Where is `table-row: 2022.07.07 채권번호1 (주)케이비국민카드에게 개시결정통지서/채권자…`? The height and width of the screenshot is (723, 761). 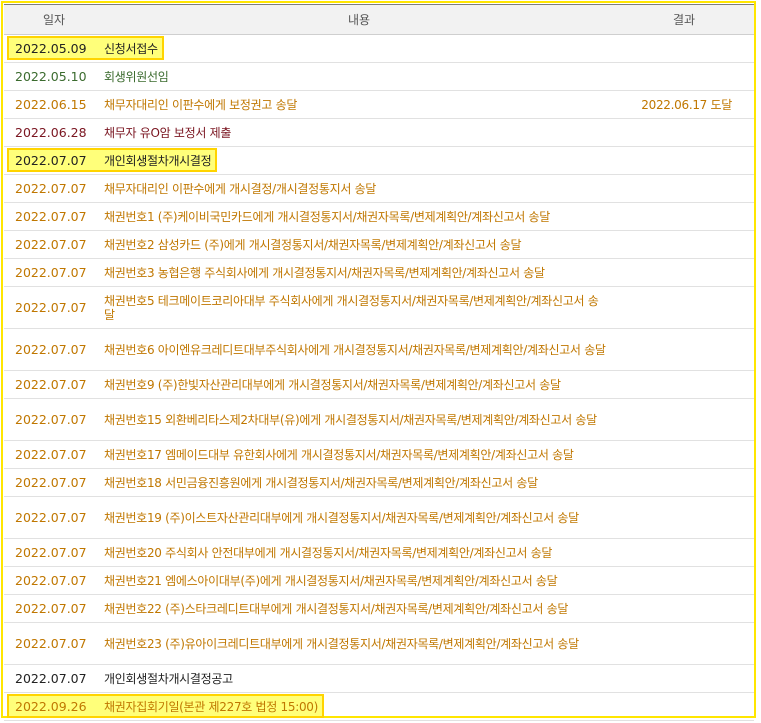
table-row: 2022.07.07 채권번호1 (주)케이비국민카드에게 개시결정통지서/채권자… is located at coordinates (379, 216).